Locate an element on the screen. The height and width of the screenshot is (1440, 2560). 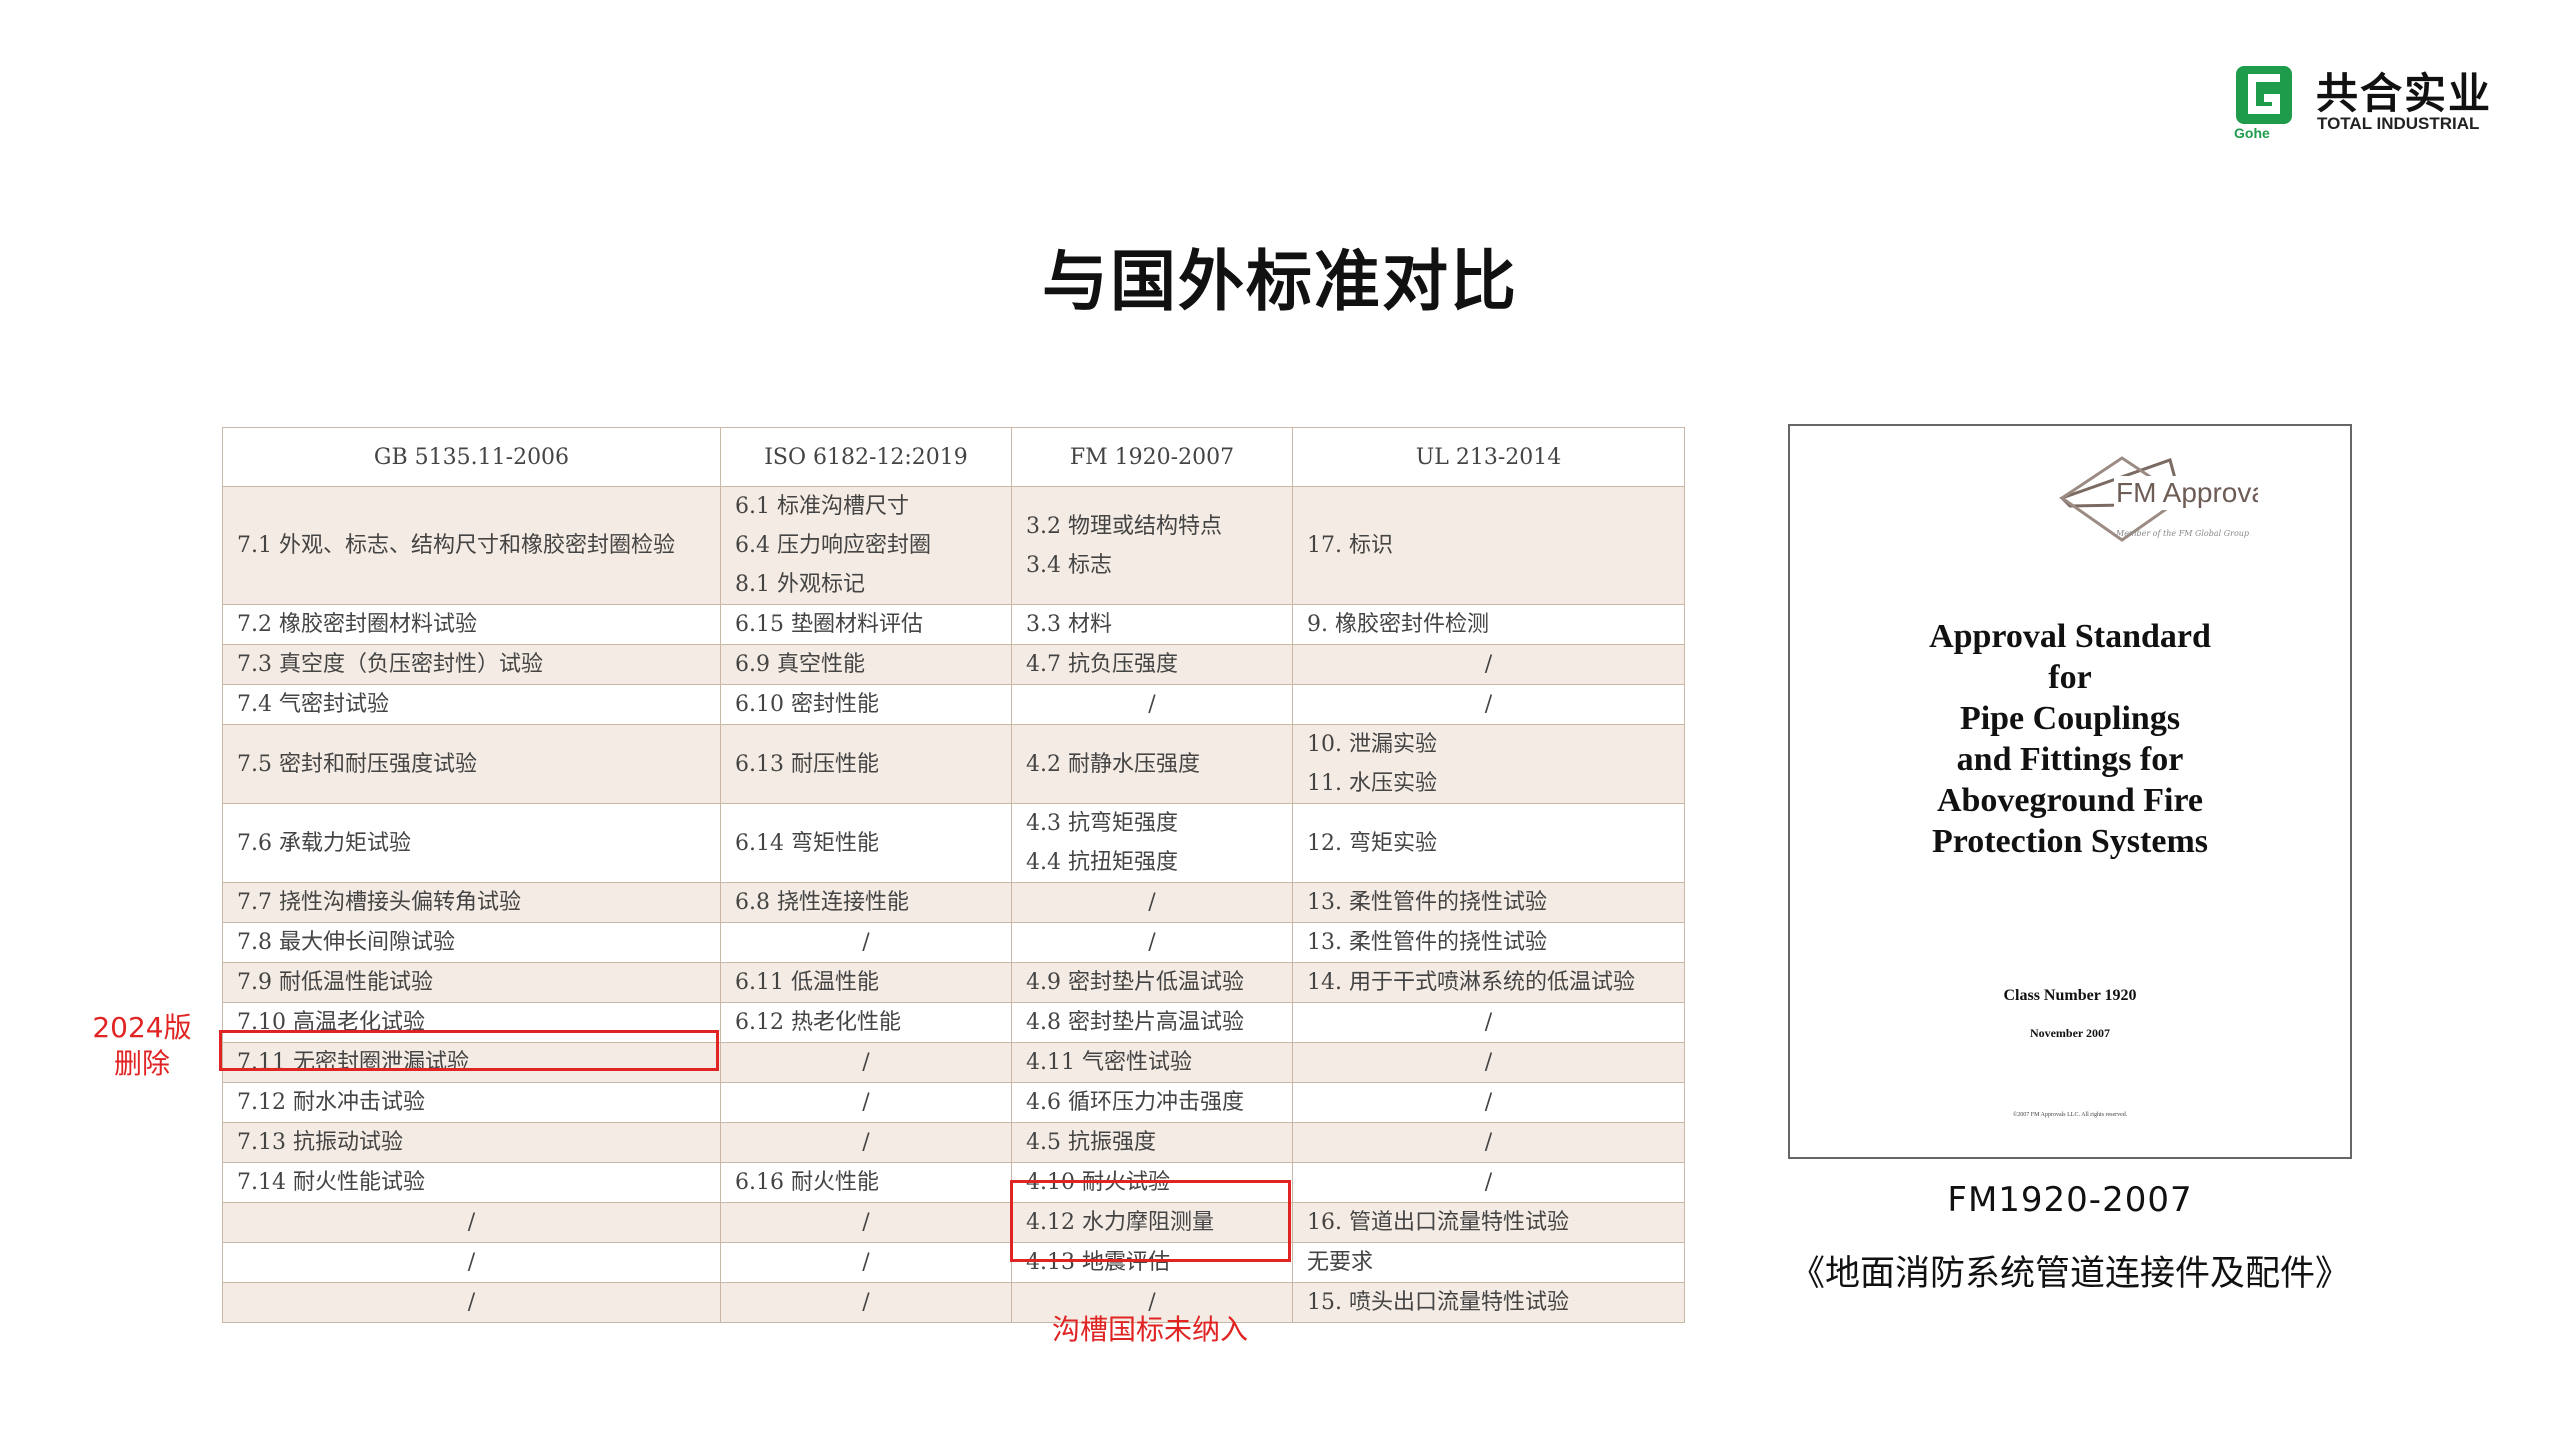
table-cell-fm: 4.2 耐静水压强度 is located at coordinates (1152, 764).